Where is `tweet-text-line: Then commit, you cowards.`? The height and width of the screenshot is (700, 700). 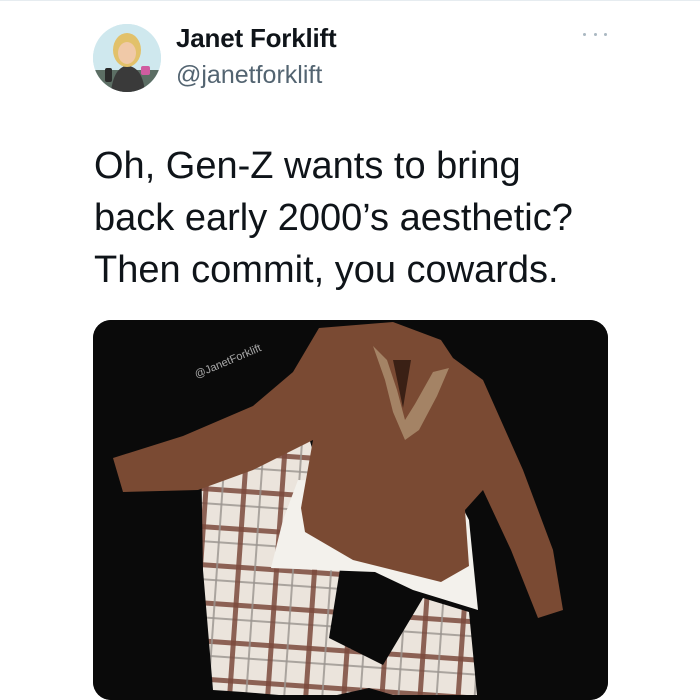
tweet-text-line: Then commit, you cowards. is located at coordinates (326, 270).